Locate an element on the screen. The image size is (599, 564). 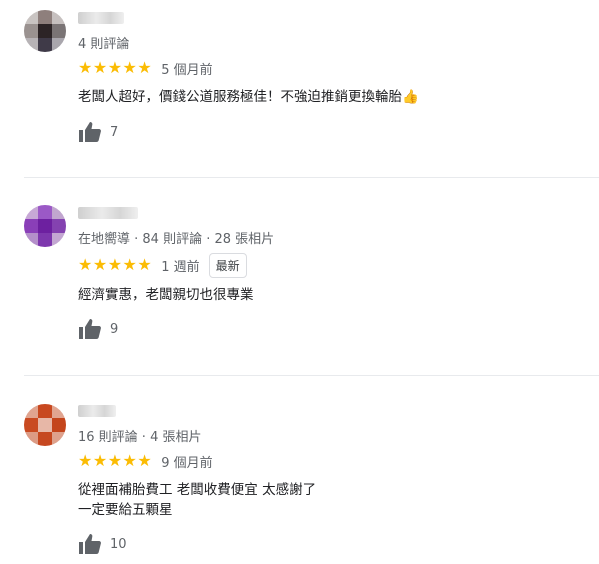
rating-row: ★ ★ ★ ★ ★ 5 個月前 is located at coordinates (145, 68).